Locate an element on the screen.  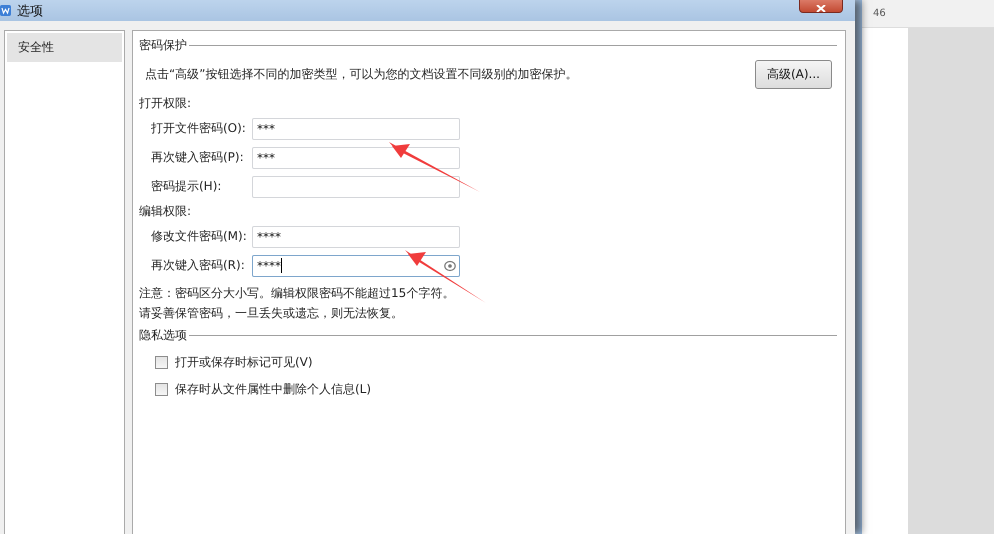
field-label: 密码提示(H): is located at coordinates (186, 186).